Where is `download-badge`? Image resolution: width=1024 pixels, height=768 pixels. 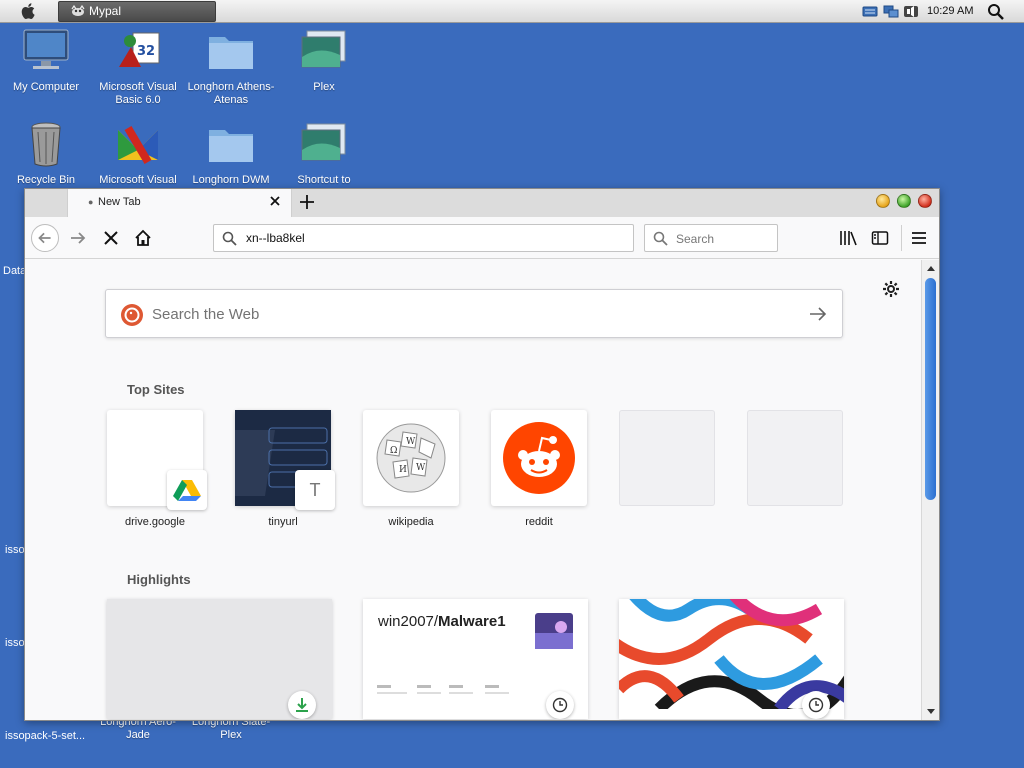
download-badge is located at coordinates (302, 705).